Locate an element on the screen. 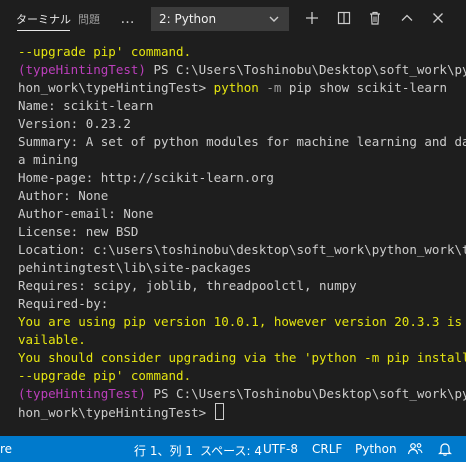 This screenshot has width=466, height=462. status-left-fragment: re is located at coordinates (6, 449).